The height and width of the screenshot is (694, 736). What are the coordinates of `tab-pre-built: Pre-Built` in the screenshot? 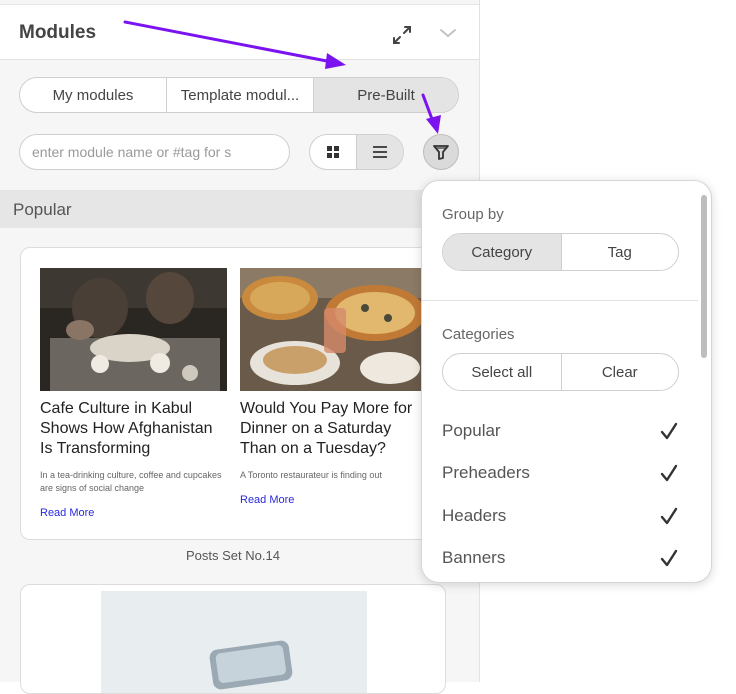 It's located at (386, 95).